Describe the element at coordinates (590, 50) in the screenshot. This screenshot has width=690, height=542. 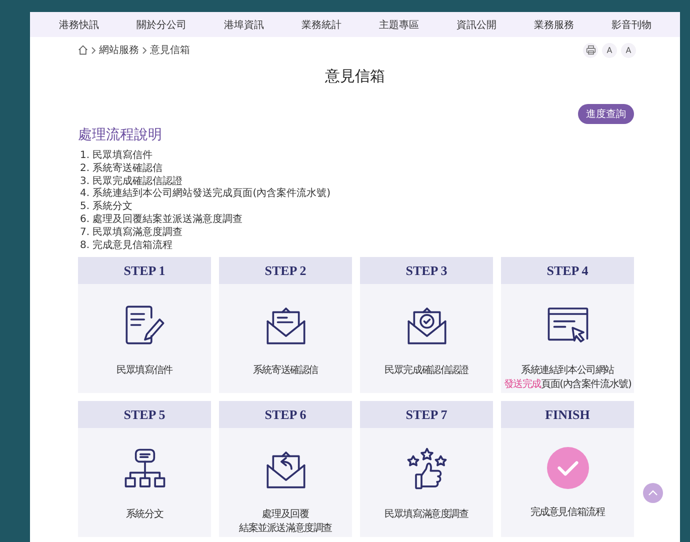
I see `print-button` at that location.